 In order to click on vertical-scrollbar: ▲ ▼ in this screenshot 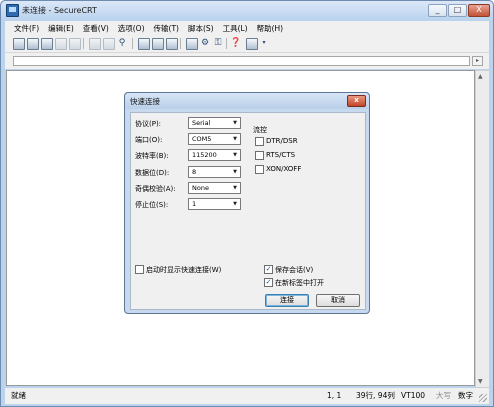, I will do `click(482, 229)`.